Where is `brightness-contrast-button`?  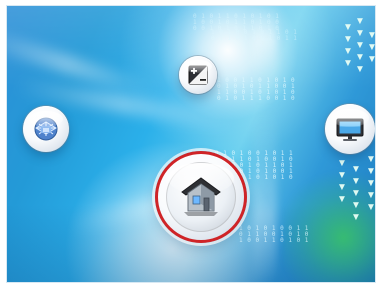
brightness-contrast-button is located at coordinates (198, 75).